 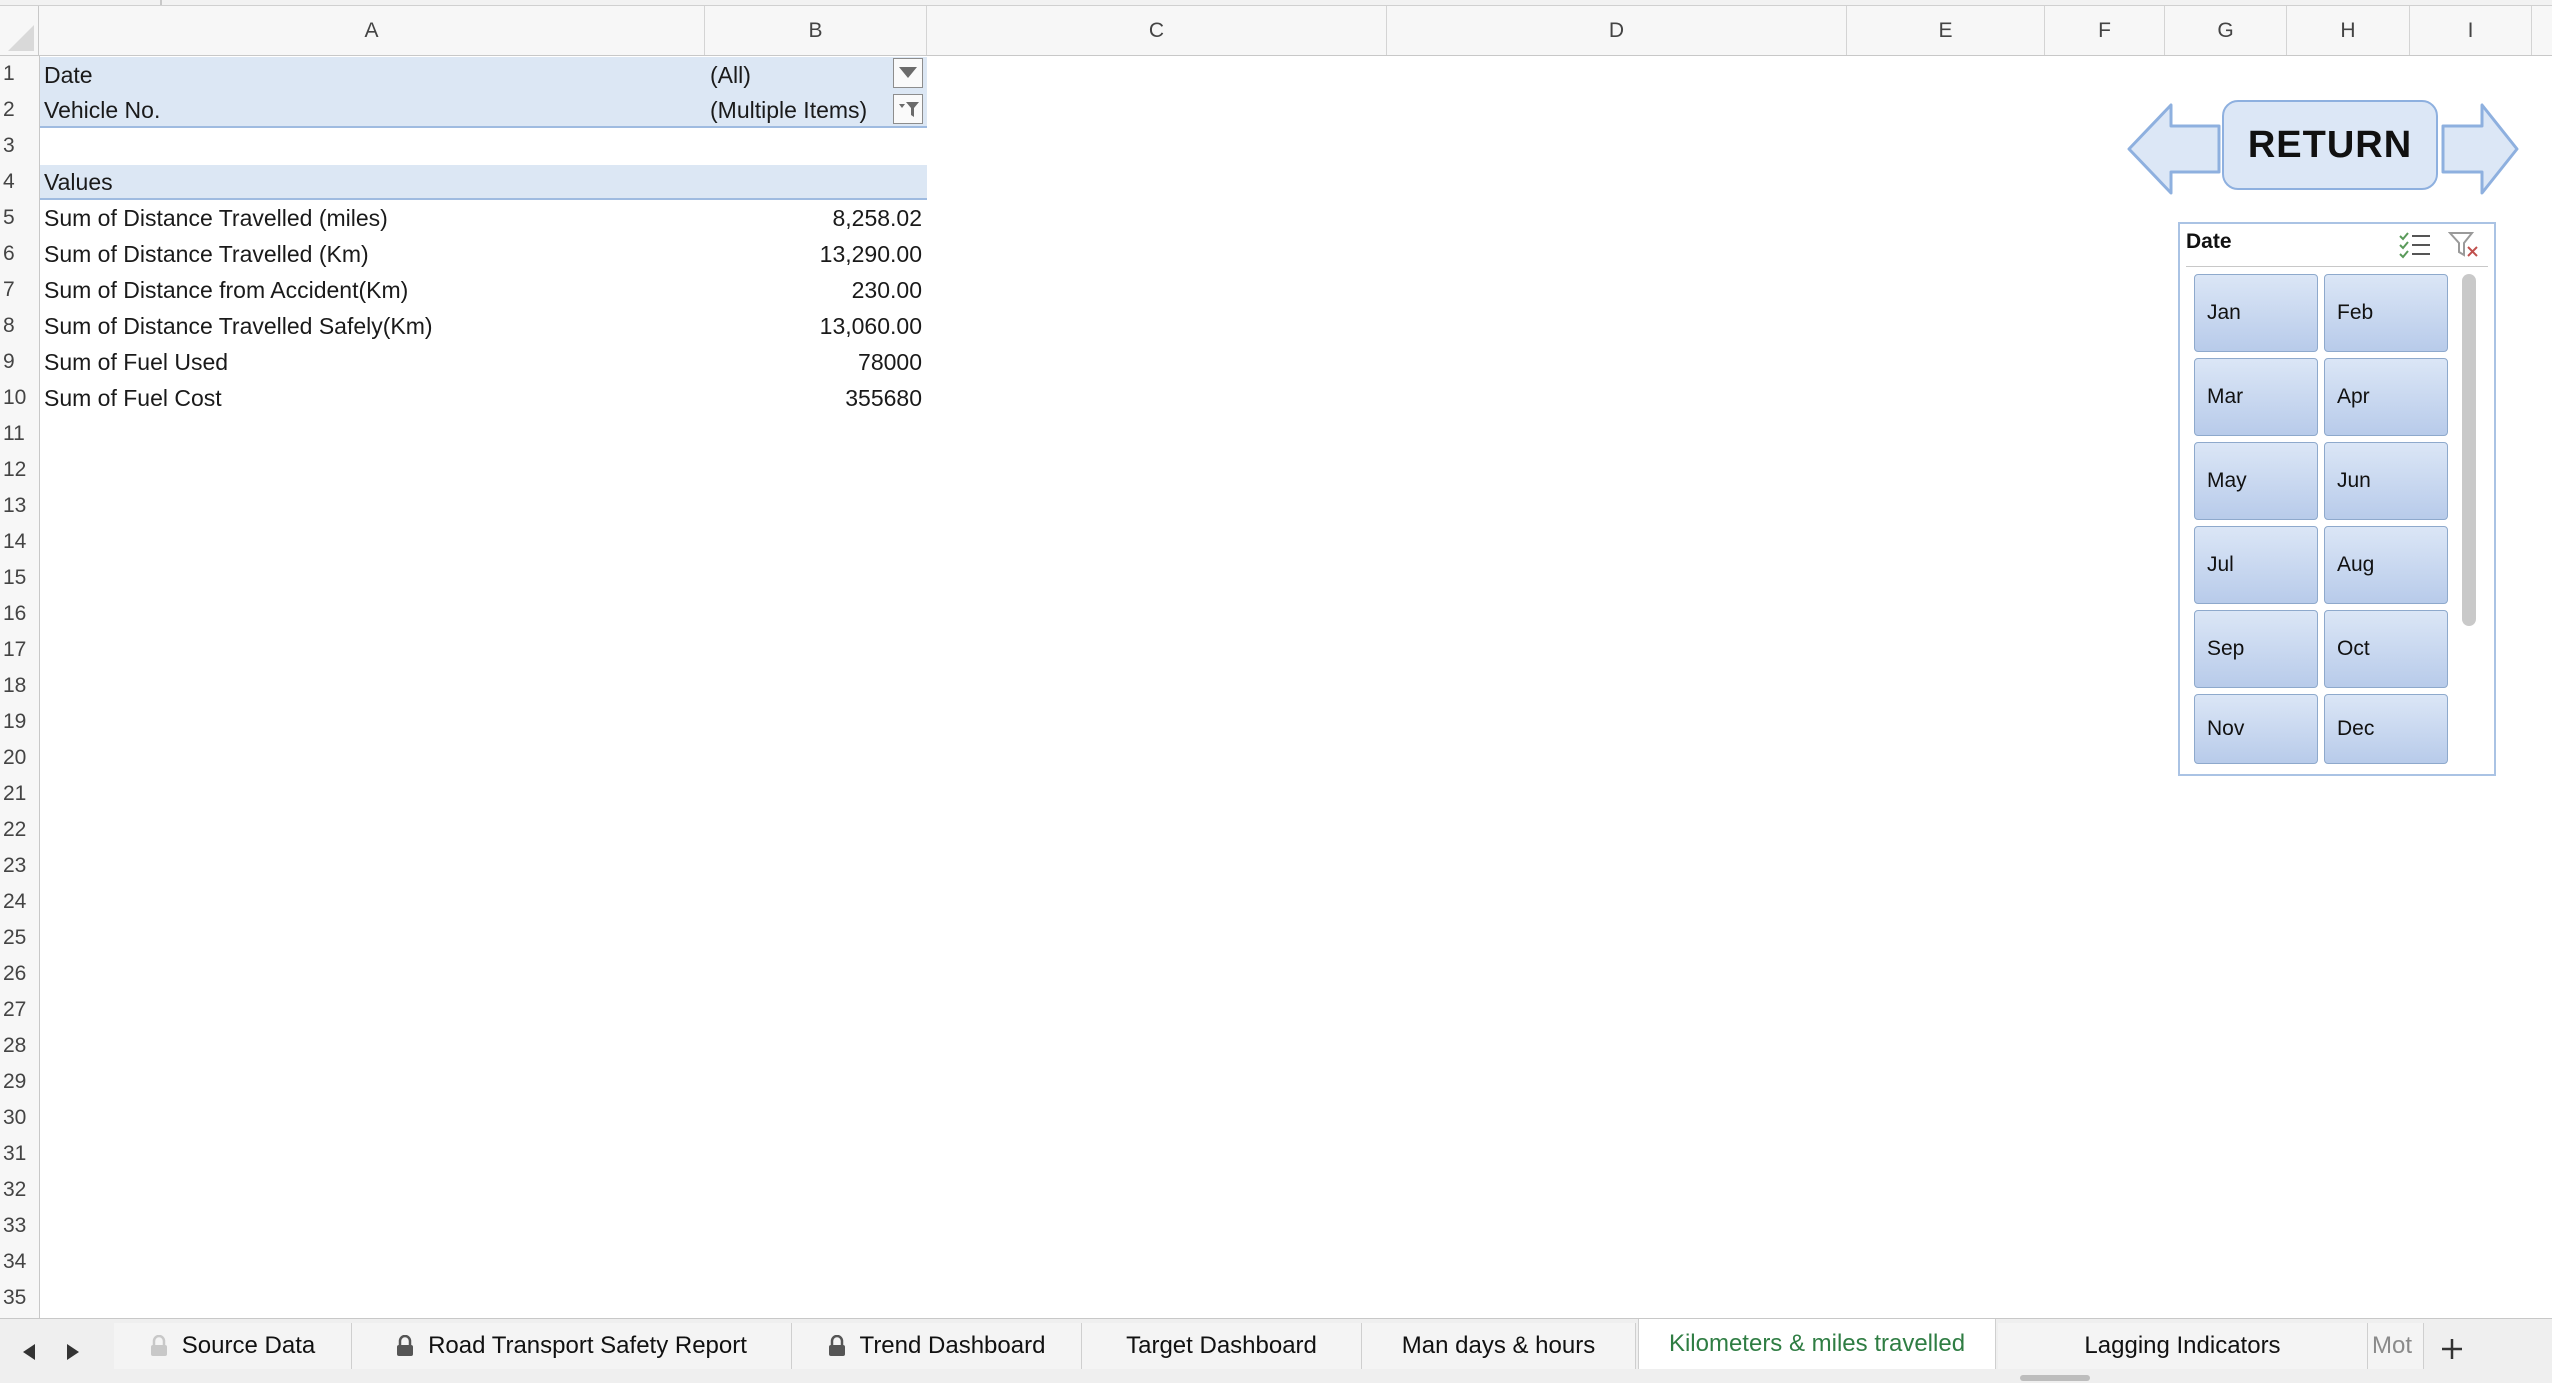 I want to click on arrow-left-icon, so click(x=2174, y=149).